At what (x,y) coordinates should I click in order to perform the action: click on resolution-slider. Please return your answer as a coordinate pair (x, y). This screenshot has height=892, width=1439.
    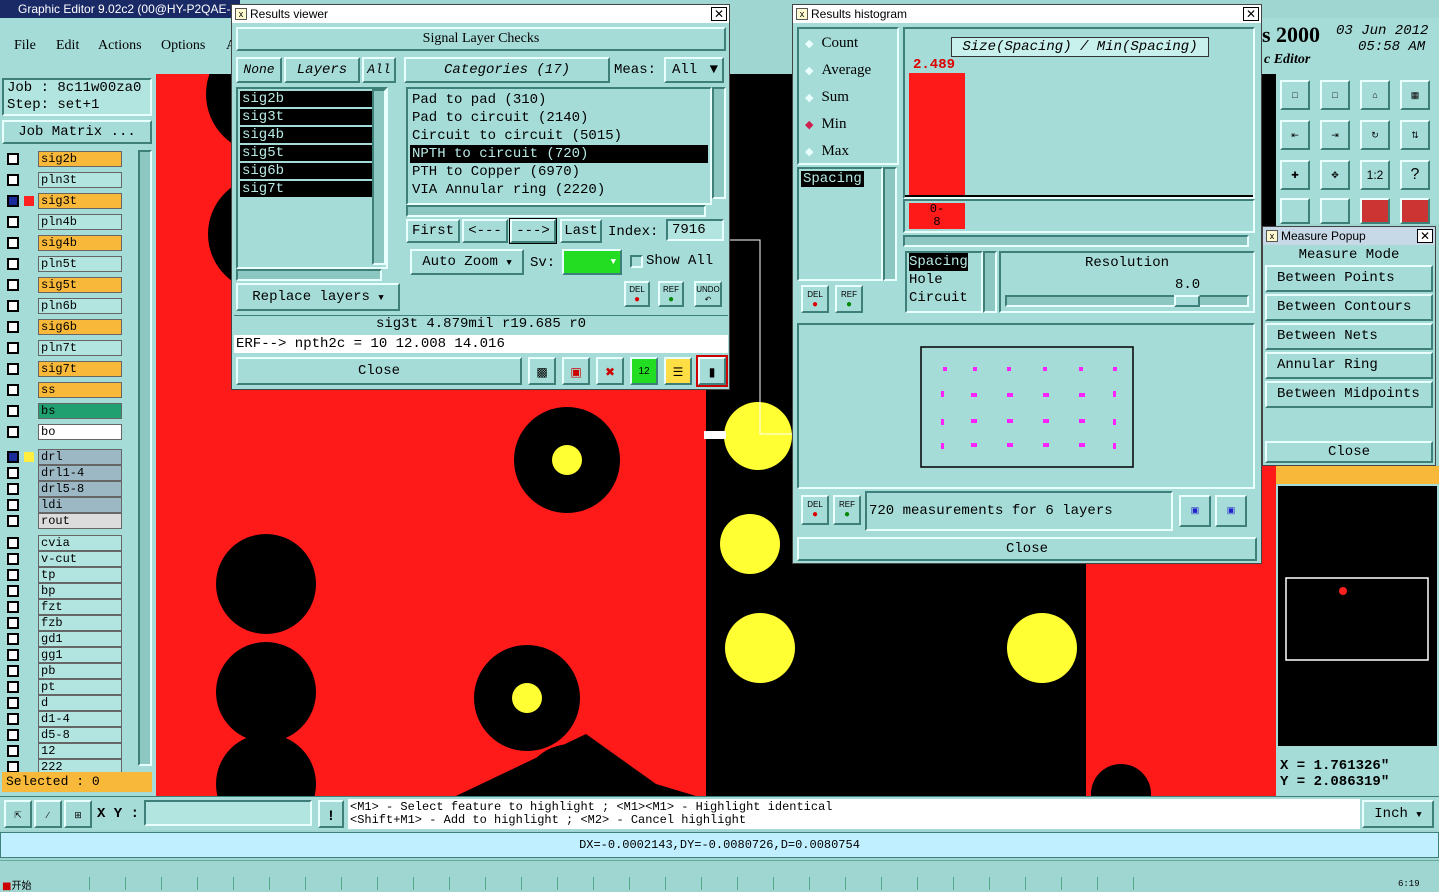
    Looking at the image, I should click on (1127, 301).